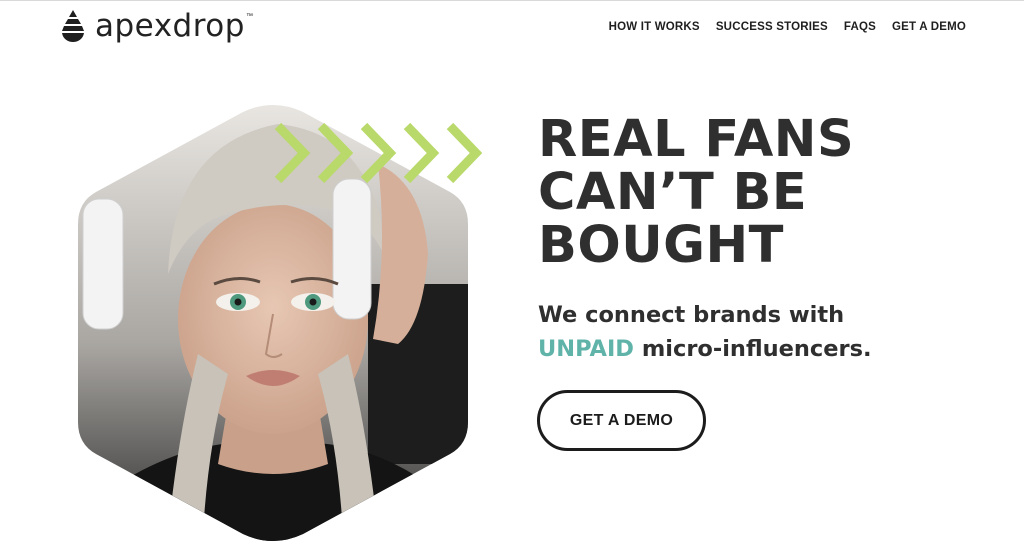  Describe the element at coordinates (586, 349) in the screenshot. I see `unpaid-highlight: UNPAID` at that location.